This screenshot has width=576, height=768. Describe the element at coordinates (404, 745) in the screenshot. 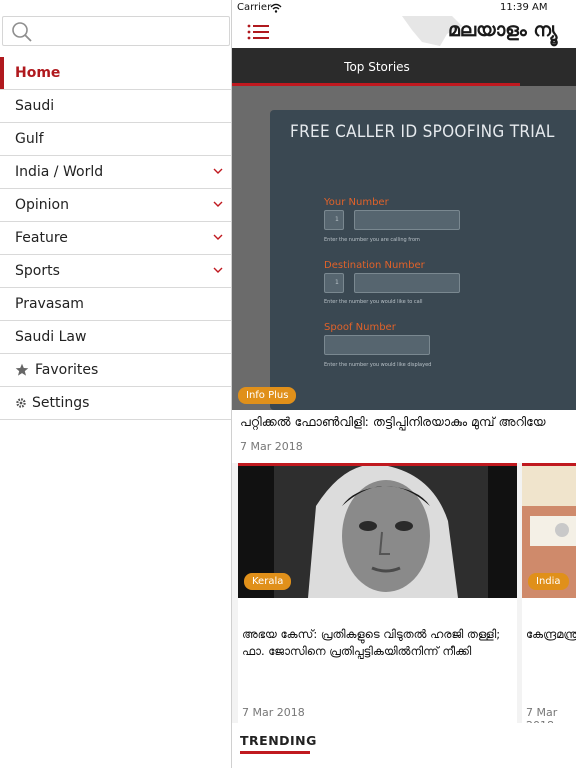

I see `trending-section: TRENDING` at that location.